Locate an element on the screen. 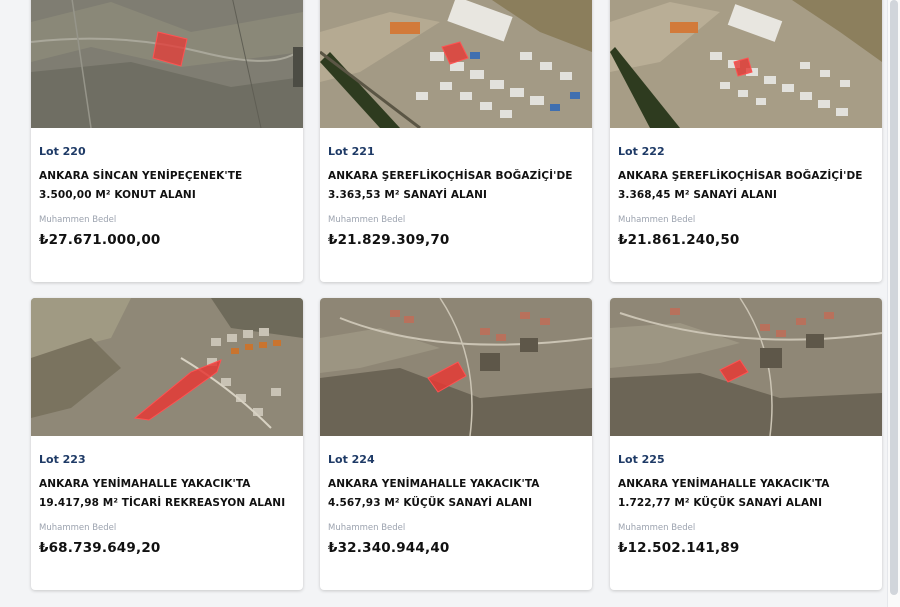 The height and width of the screenshot is (607, 900). lot-number: Lot 225 is located at coordinates (641, 459).